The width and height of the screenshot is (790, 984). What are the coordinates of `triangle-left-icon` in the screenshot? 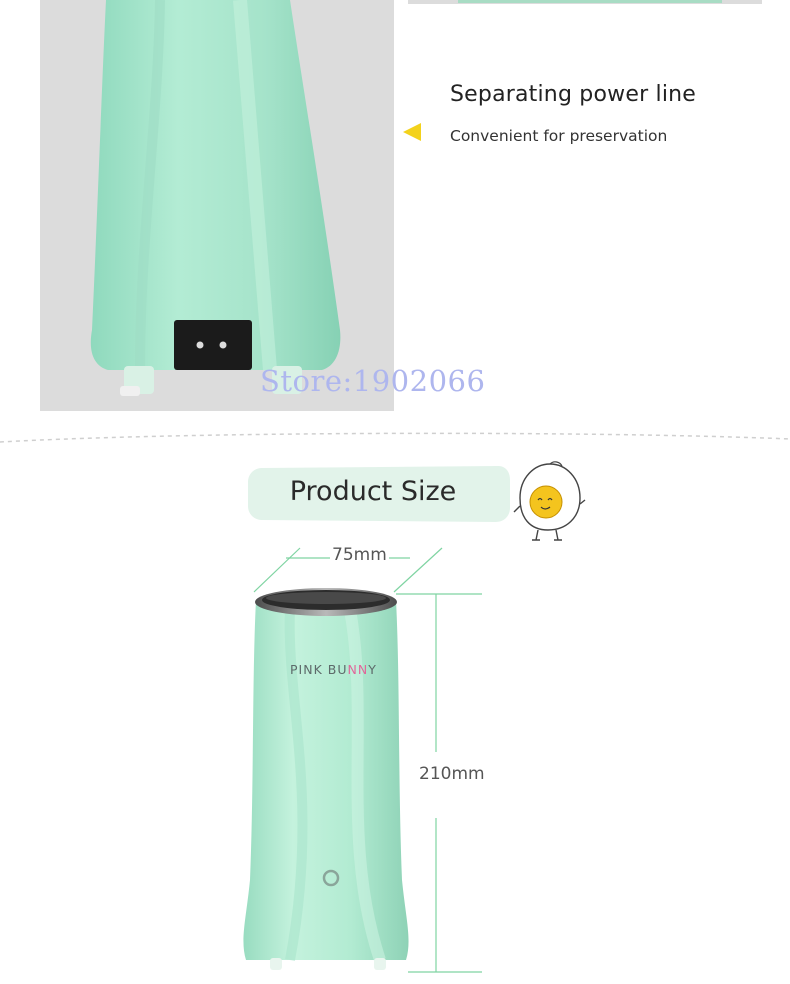 It's located at (413, 132).